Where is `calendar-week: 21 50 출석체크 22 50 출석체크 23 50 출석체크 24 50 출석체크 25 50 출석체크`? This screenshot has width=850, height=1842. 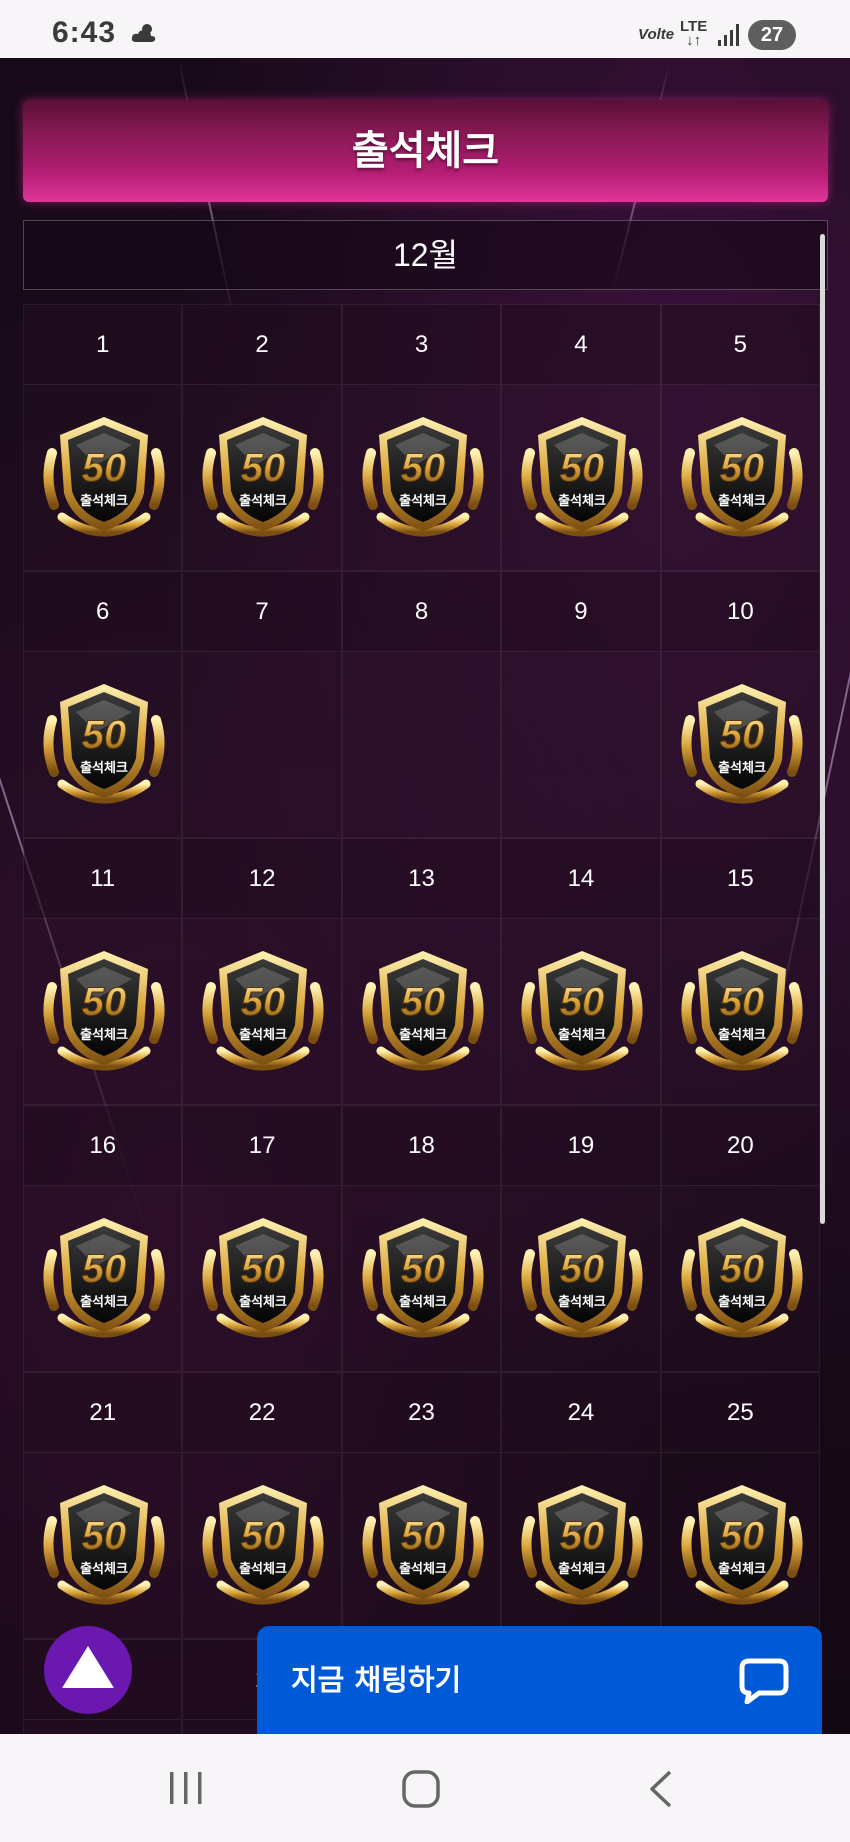 calendar-week: 21 50 출석체크 22 50 출석체크 23 50 출석체크 24 50 출석체크 25 50 출석체크 is located at coordinates (422, 1505).